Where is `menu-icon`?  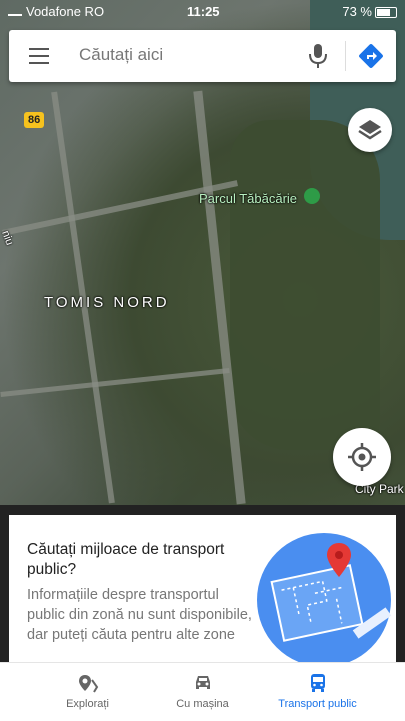 menu-icon is located at coordinates (39, 56).